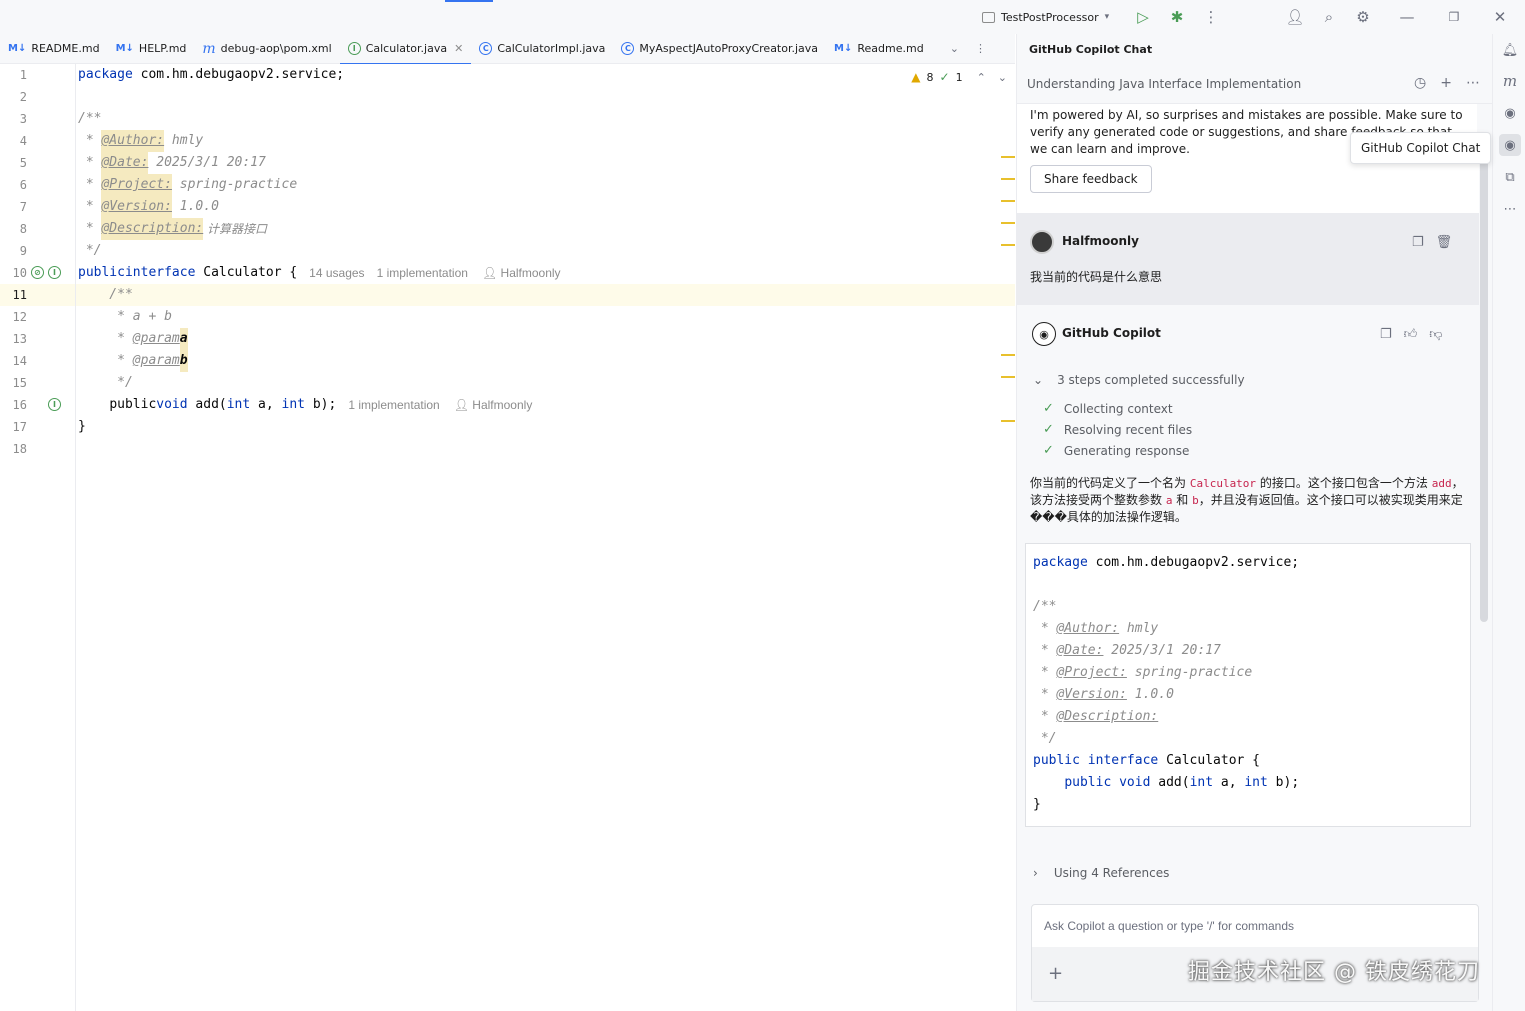  Describe the element at coordinates (1510, 145) in the screenshot. I see `copilot-chat-icon: ◉` at that location.